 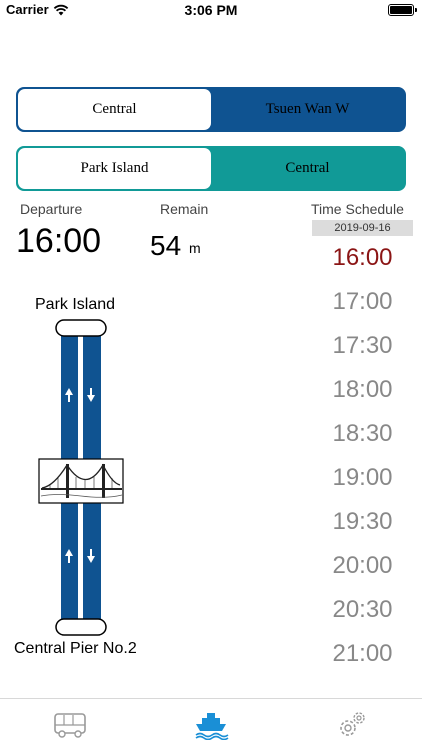 I want to click on settings-icon, so click(x=352, y=723).